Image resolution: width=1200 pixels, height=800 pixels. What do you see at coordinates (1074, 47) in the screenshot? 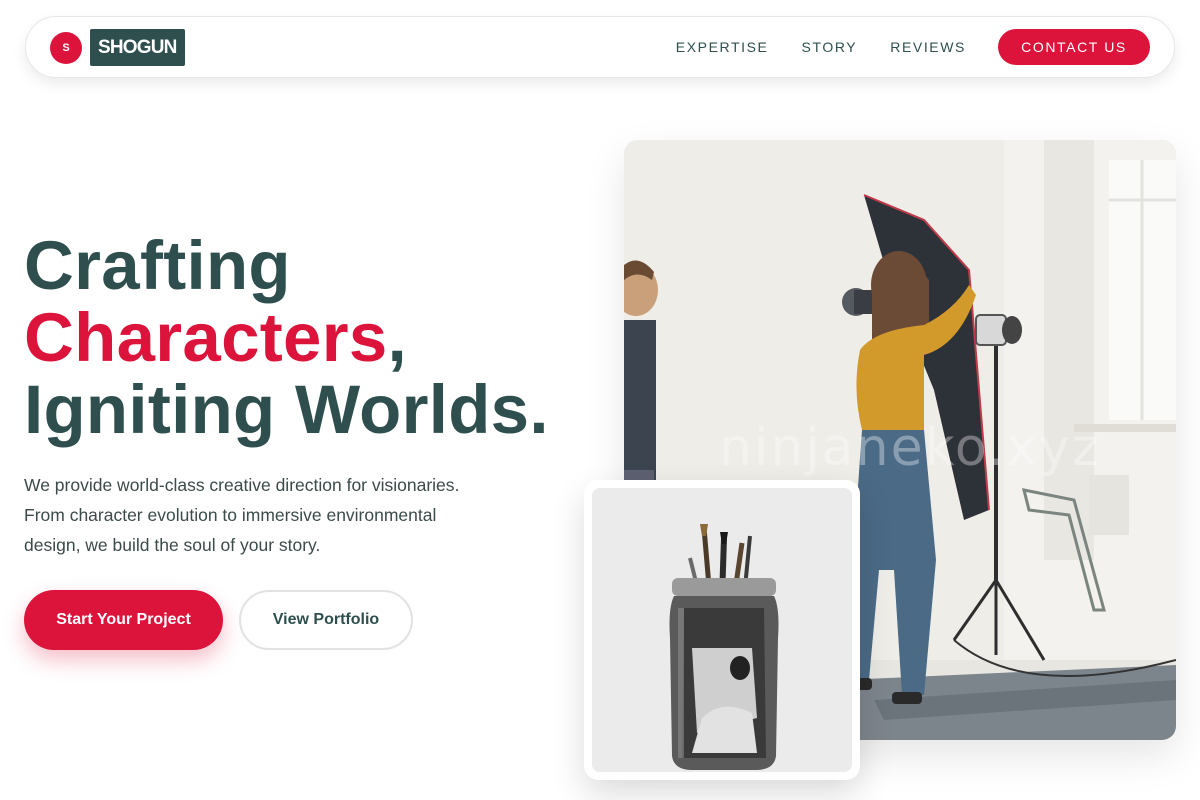
I see `contact-us-button: CONTACT US` at bounding box center [1074, 47].